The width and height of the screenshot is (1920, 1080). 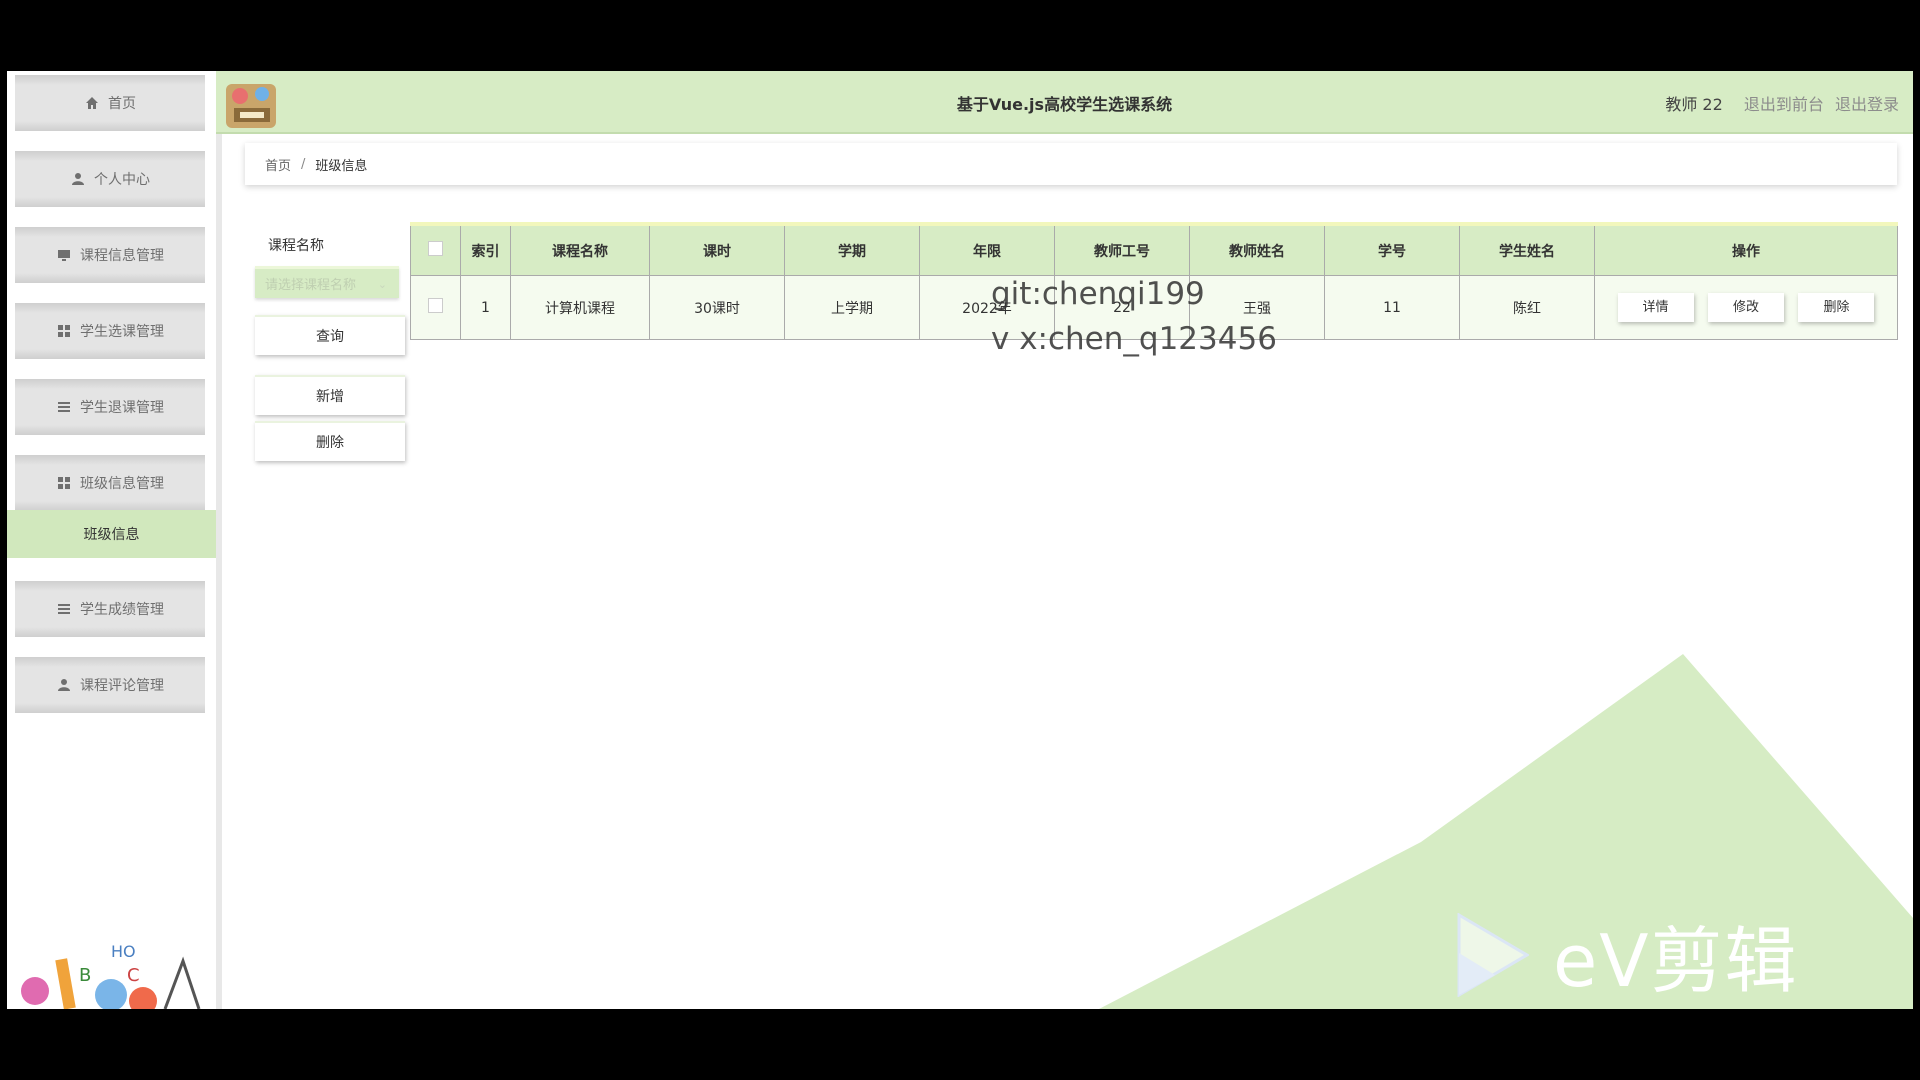 I want to click on cell-student-id: 11, so click(x=1392, y=307).